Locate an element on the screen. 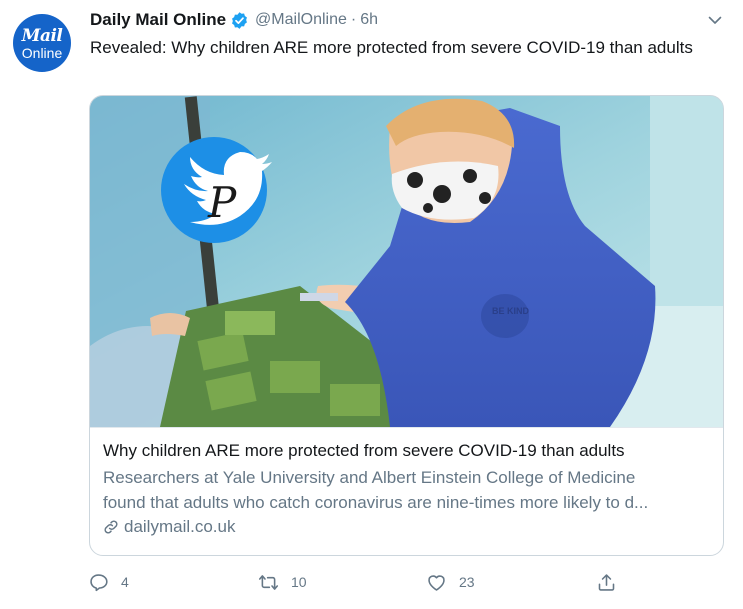  card-domain: dailymail.co.uk is located at coordinates (169, 527).